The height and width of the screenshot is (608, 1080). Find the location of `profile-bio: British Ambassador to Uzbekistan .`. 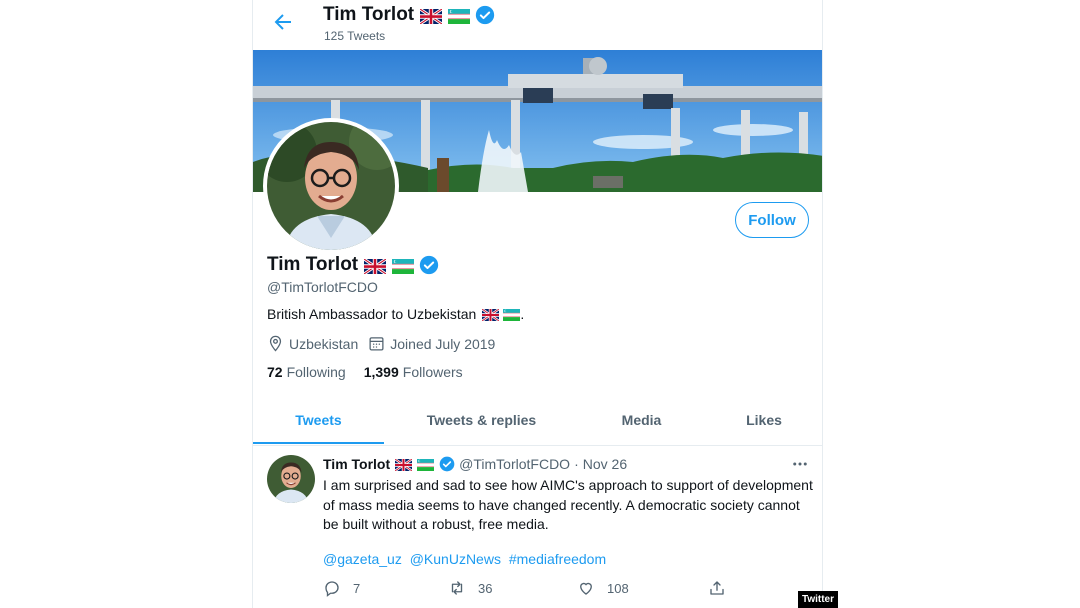

profile-bio: British Ambassador to Uzbekistan . is located at coordinates (395, 314).